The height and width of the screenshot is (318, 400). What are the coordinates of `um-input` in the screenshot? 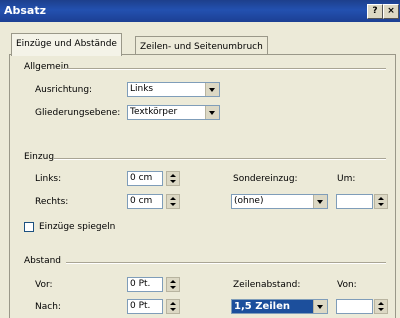 It's located at (354, 201).